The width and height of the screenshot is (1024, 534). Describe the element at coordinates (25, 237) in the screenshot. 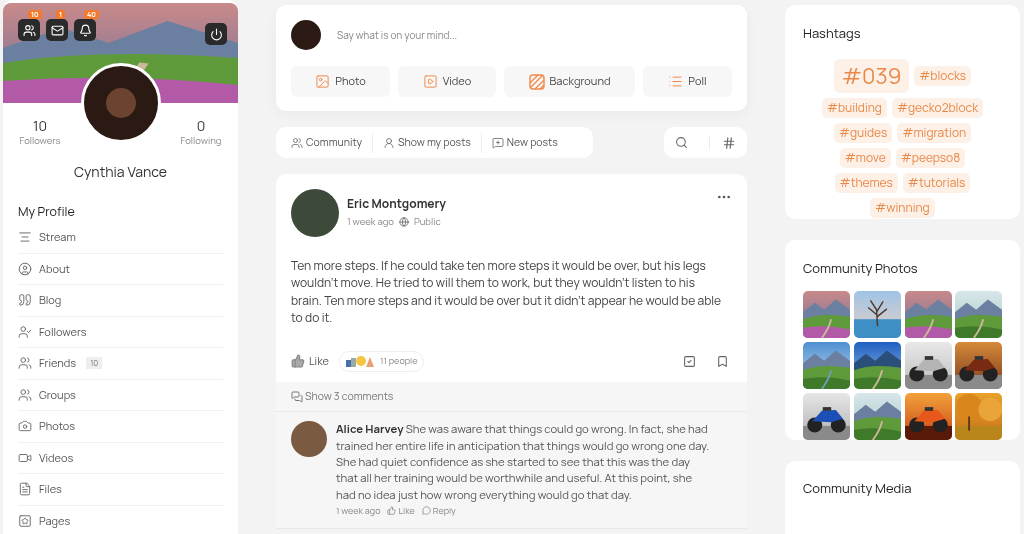

I see `lines-icon` at that location.